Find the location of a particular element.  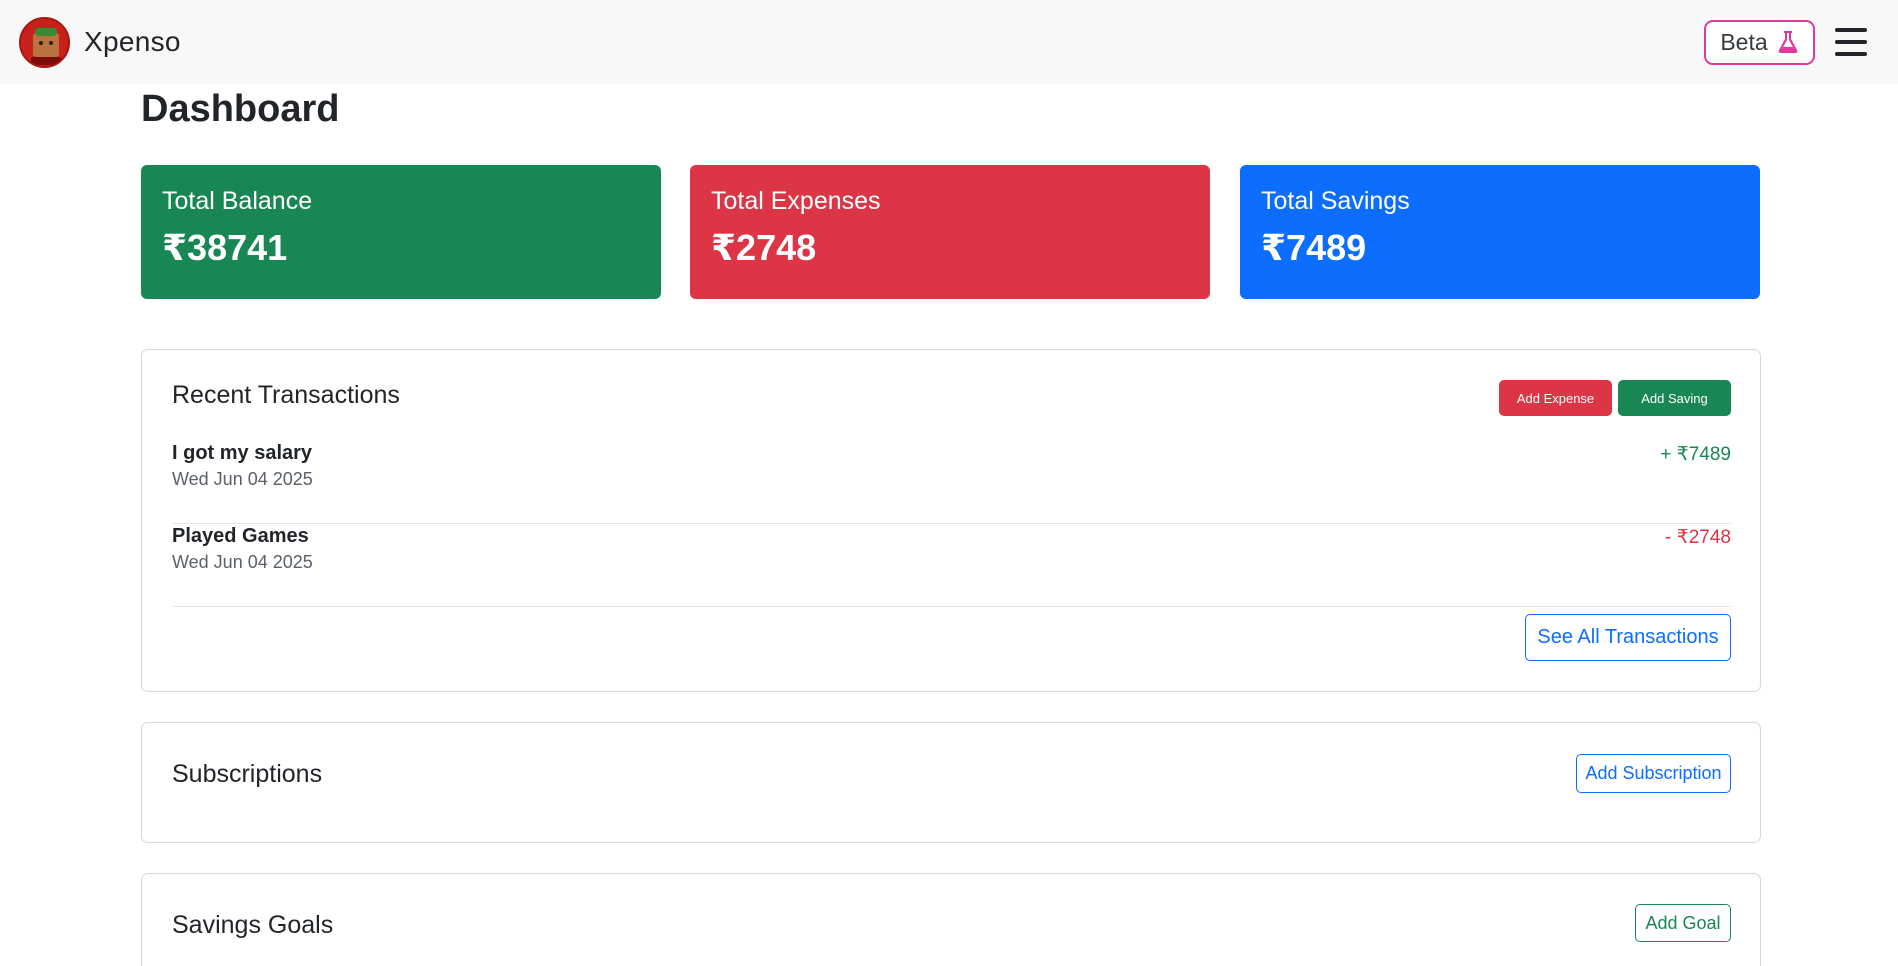

flask-icon is located at coordinates (1787, 42).